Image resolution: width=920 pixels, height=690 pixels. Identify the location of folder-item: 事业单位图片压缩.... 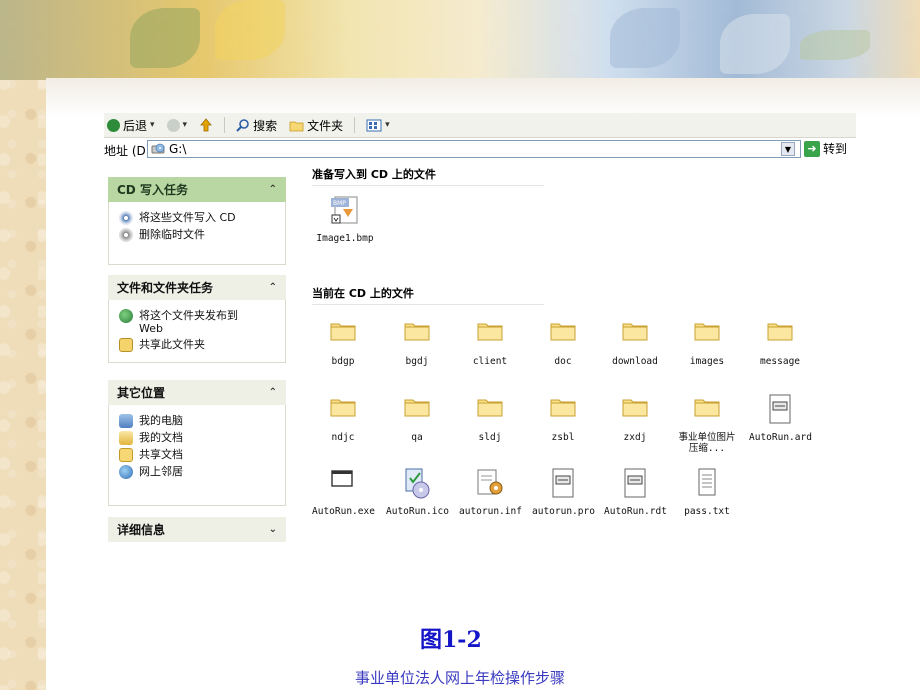
(707, 424).